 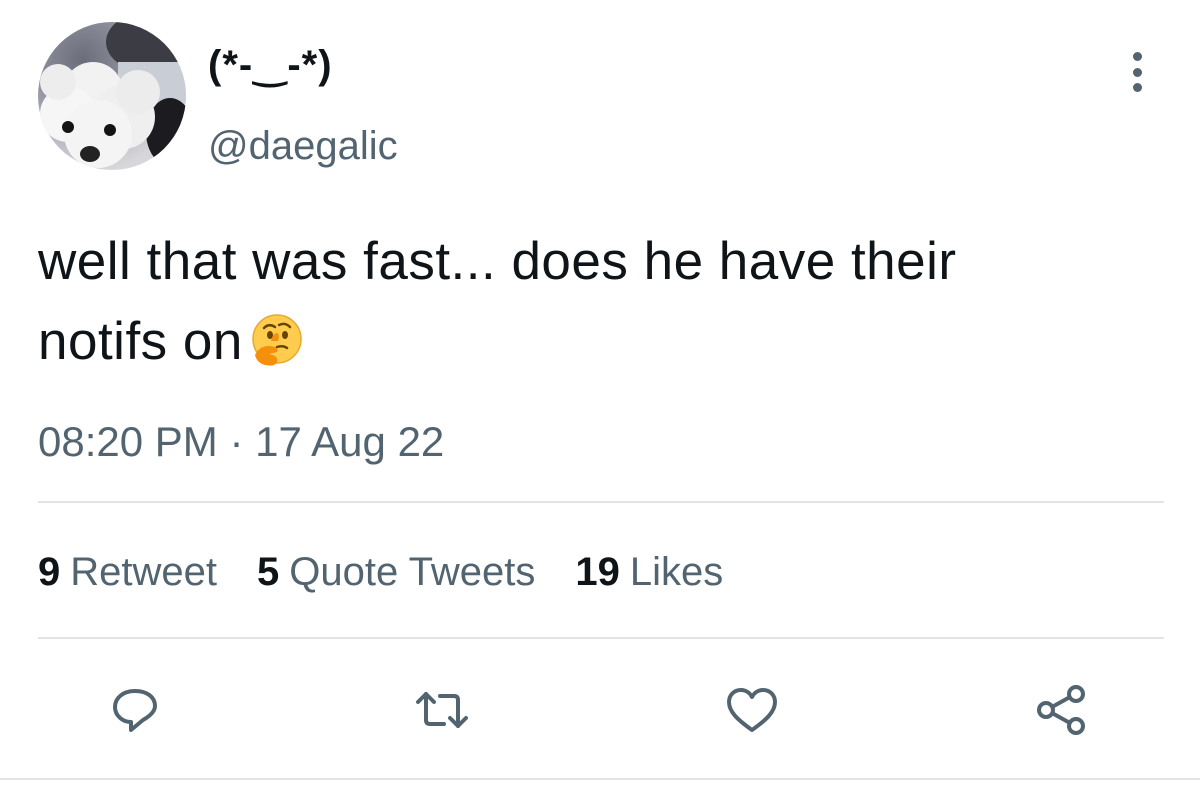 I want to click on retweet-icon, so click(x=442, y=710).